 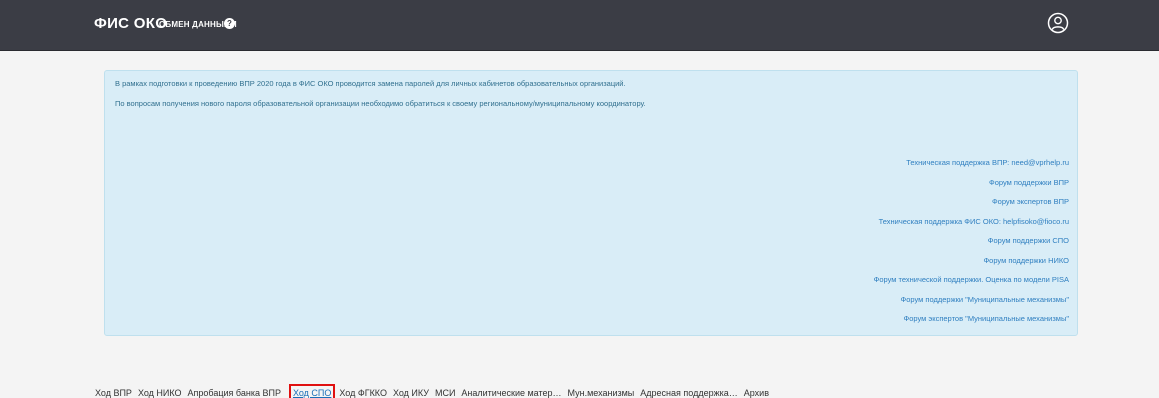 I want to click on brand-logo: ФИС ОКО, so click(x=130, y=23).